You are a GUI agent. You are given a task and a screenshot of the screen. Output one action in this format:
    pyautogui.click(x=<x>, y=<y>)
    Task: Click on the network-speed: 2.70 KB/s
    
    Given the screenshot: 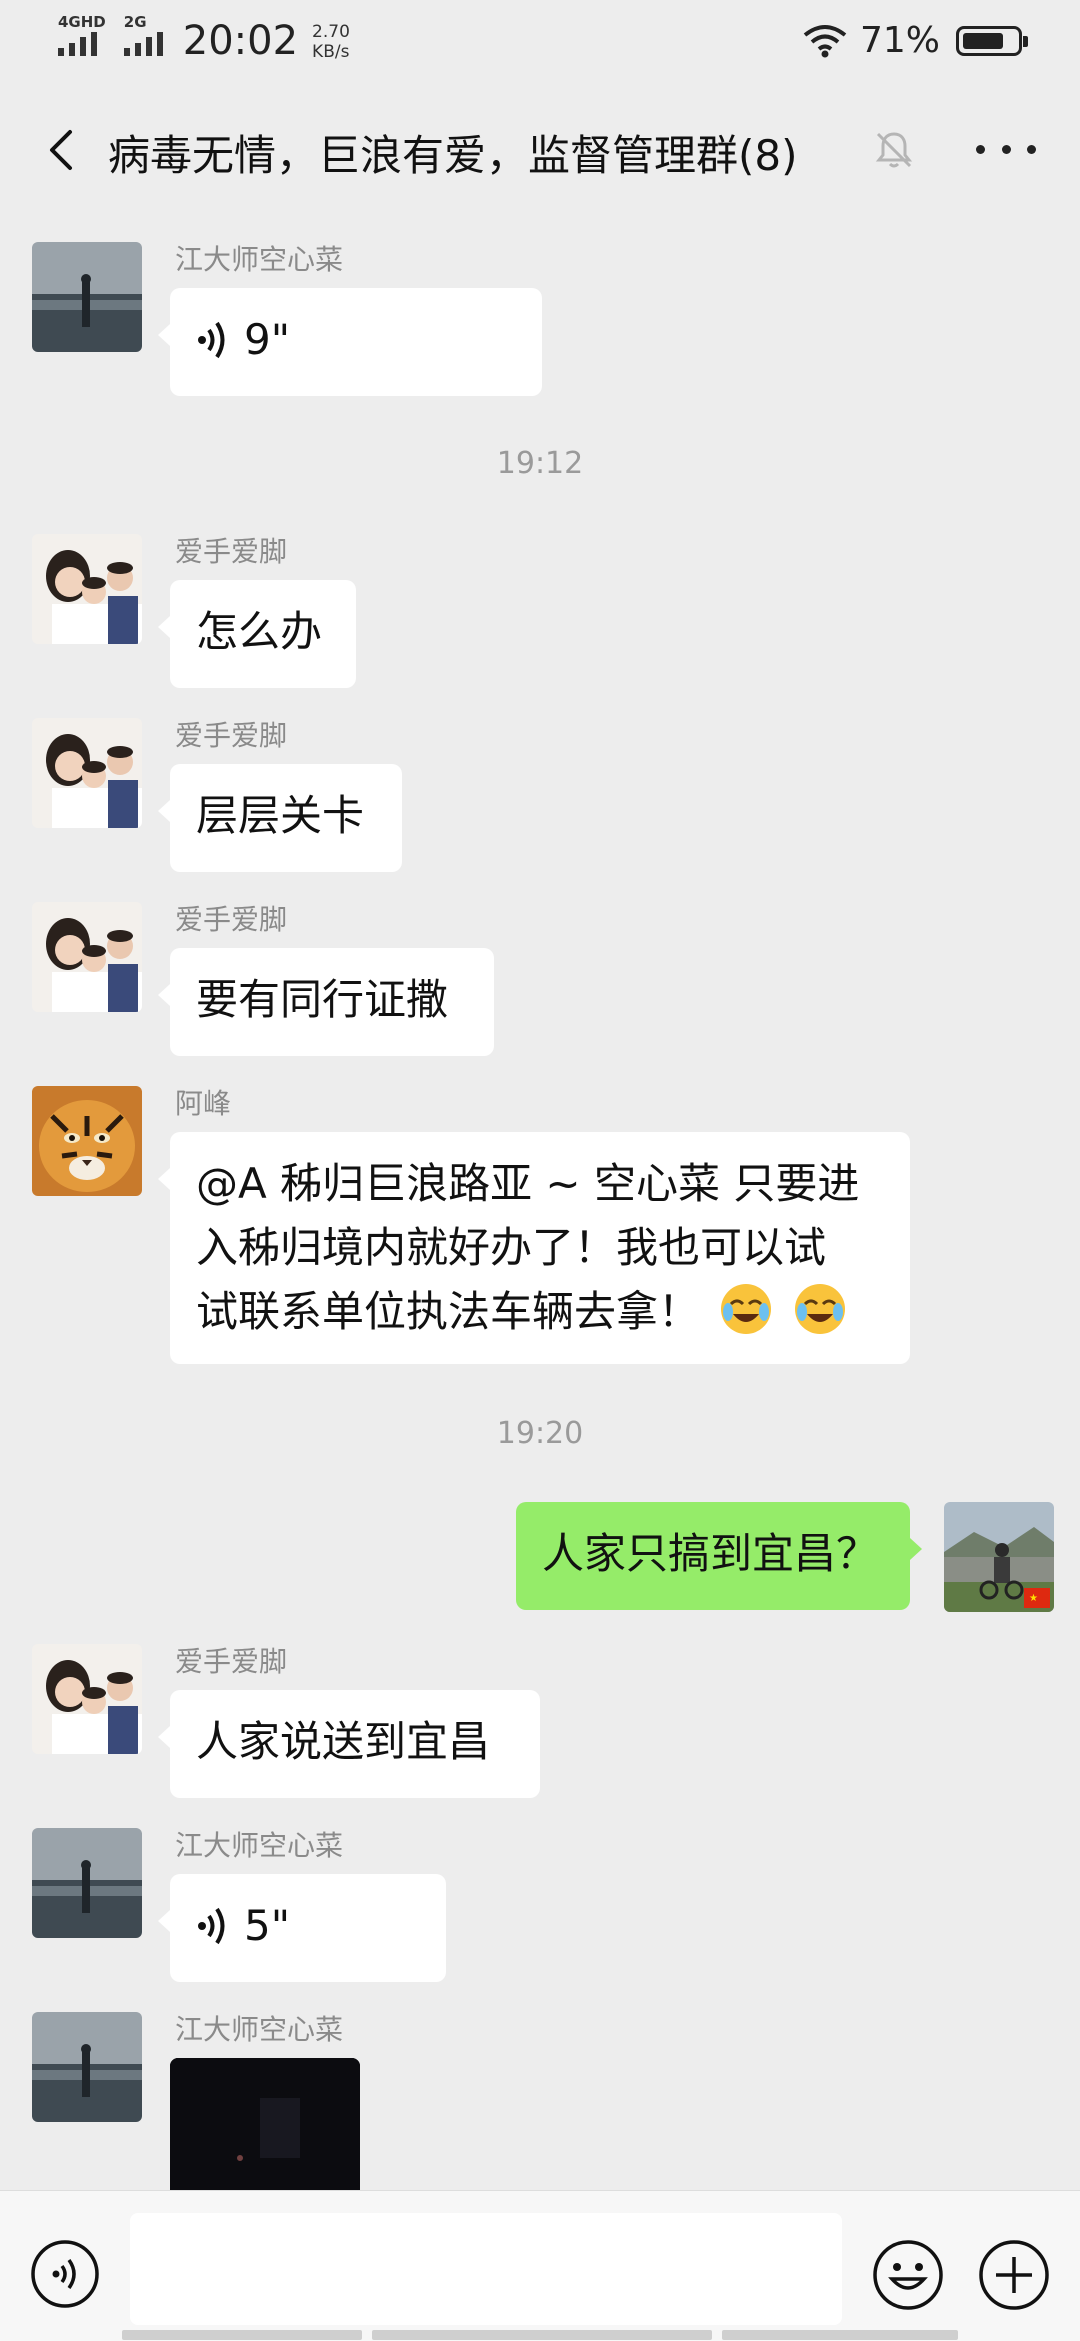 What is the action you would take?
    pyautogui.click(x=331, y=42)
    